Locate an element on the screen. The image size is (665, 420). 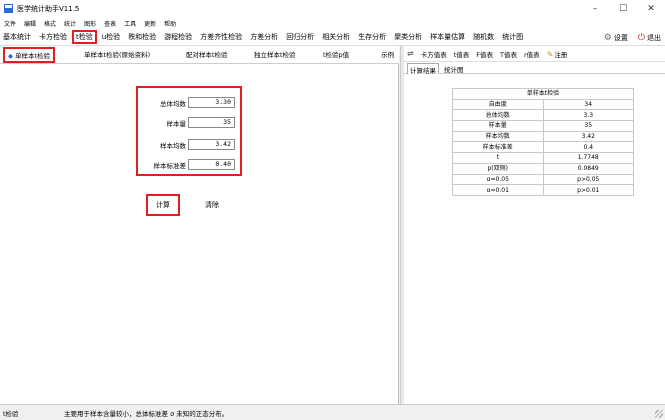
row-value: 0.4 is located at coordinates (588, 147).